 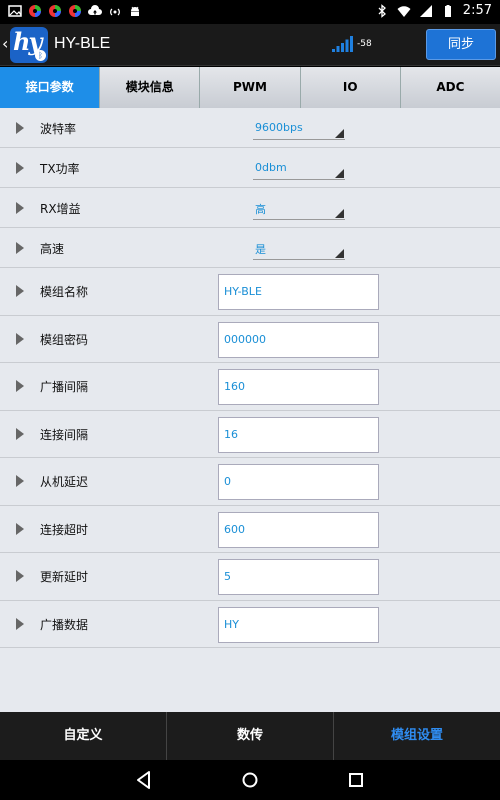 What do you see at coordinates (350, 87) in the screenshot?
I see `tab-io: IO` at bounding box center [350, 87].